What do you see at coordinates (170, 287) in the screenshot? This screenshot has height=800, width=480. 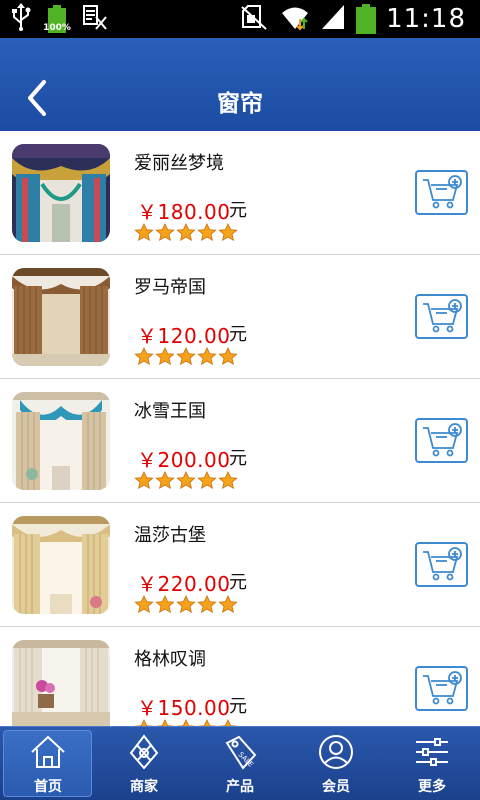 I see `product-name: 罗马帝国` at bounding box center [170, 287].